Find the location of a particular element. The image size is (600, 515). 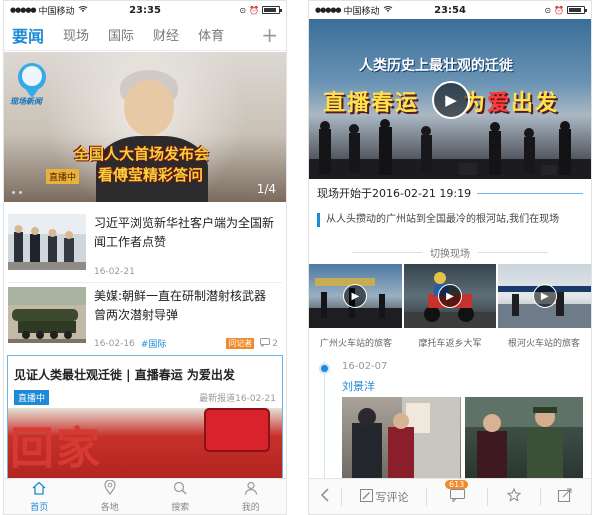

carousel-dots is located at coordinates (17, 192).